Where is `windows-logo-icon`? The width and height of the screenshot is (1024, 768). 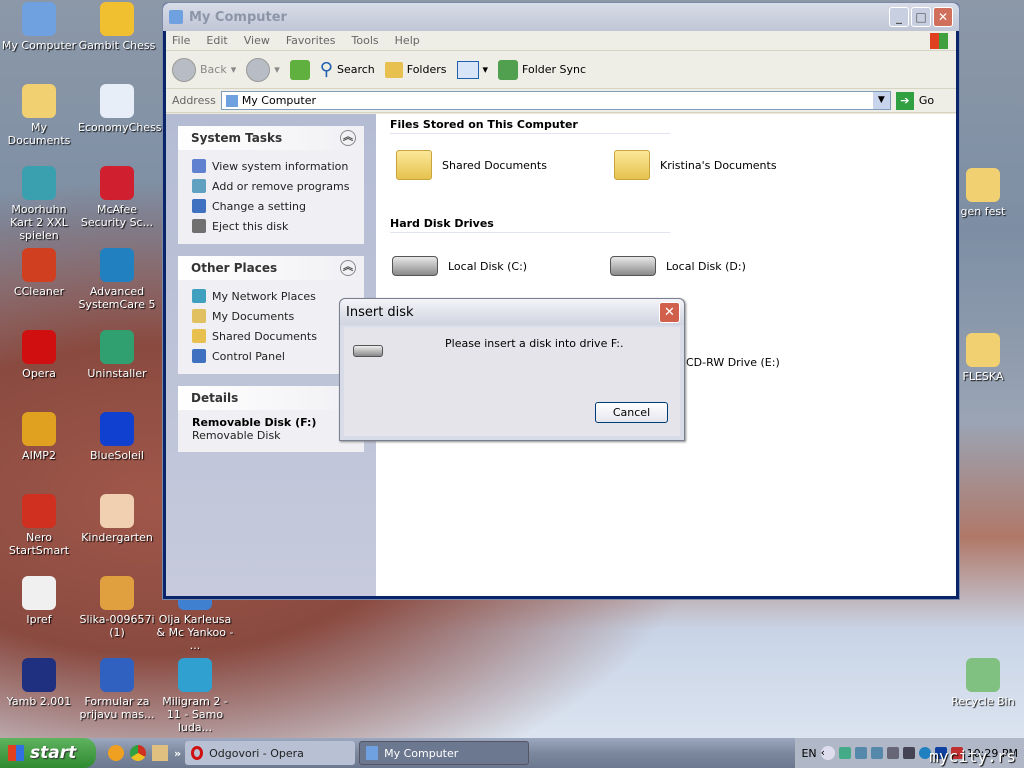
windows-logo-icon is located at coordinates (16, 753).